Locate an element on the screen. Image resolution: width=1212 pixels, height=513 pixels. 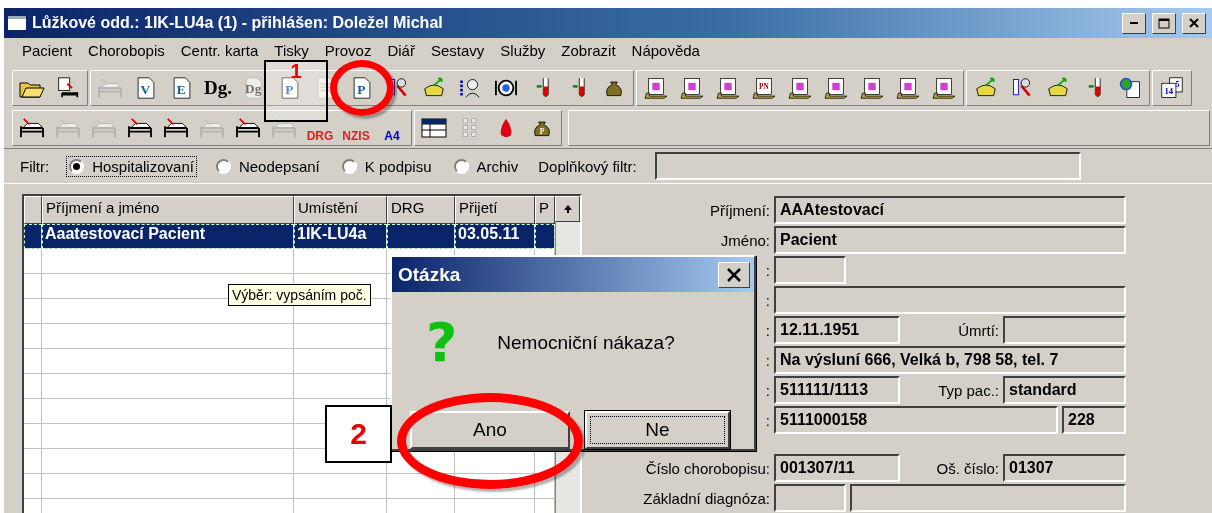
column-header: Příjmení a jméno is located at coordinates (168, 210).